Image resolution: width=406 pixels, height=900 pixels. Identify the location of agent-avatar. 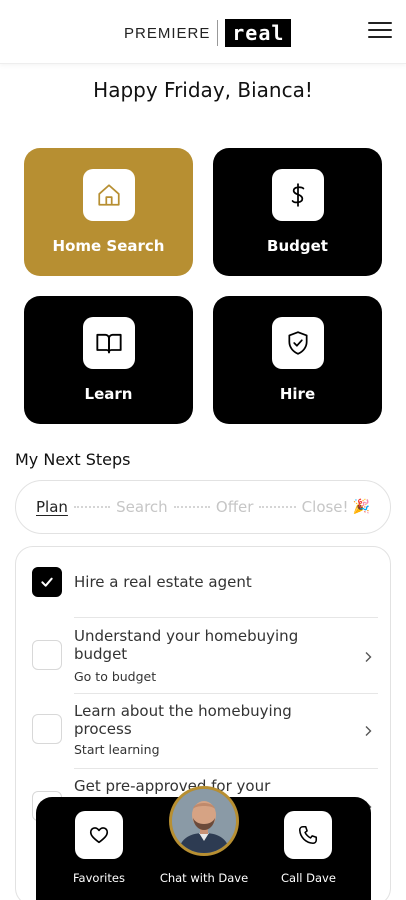
(204, 821).